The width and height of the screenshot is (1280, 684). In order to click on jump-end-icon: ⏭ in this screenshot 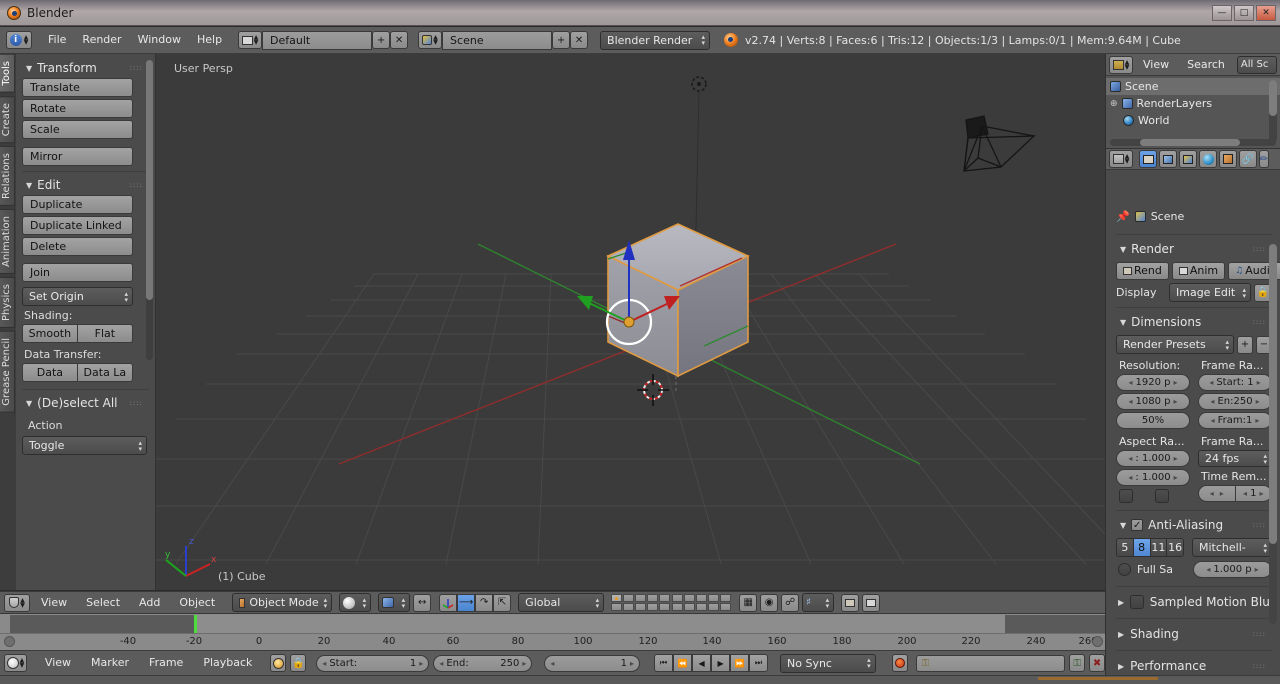, I will do `click(759, 663)`.